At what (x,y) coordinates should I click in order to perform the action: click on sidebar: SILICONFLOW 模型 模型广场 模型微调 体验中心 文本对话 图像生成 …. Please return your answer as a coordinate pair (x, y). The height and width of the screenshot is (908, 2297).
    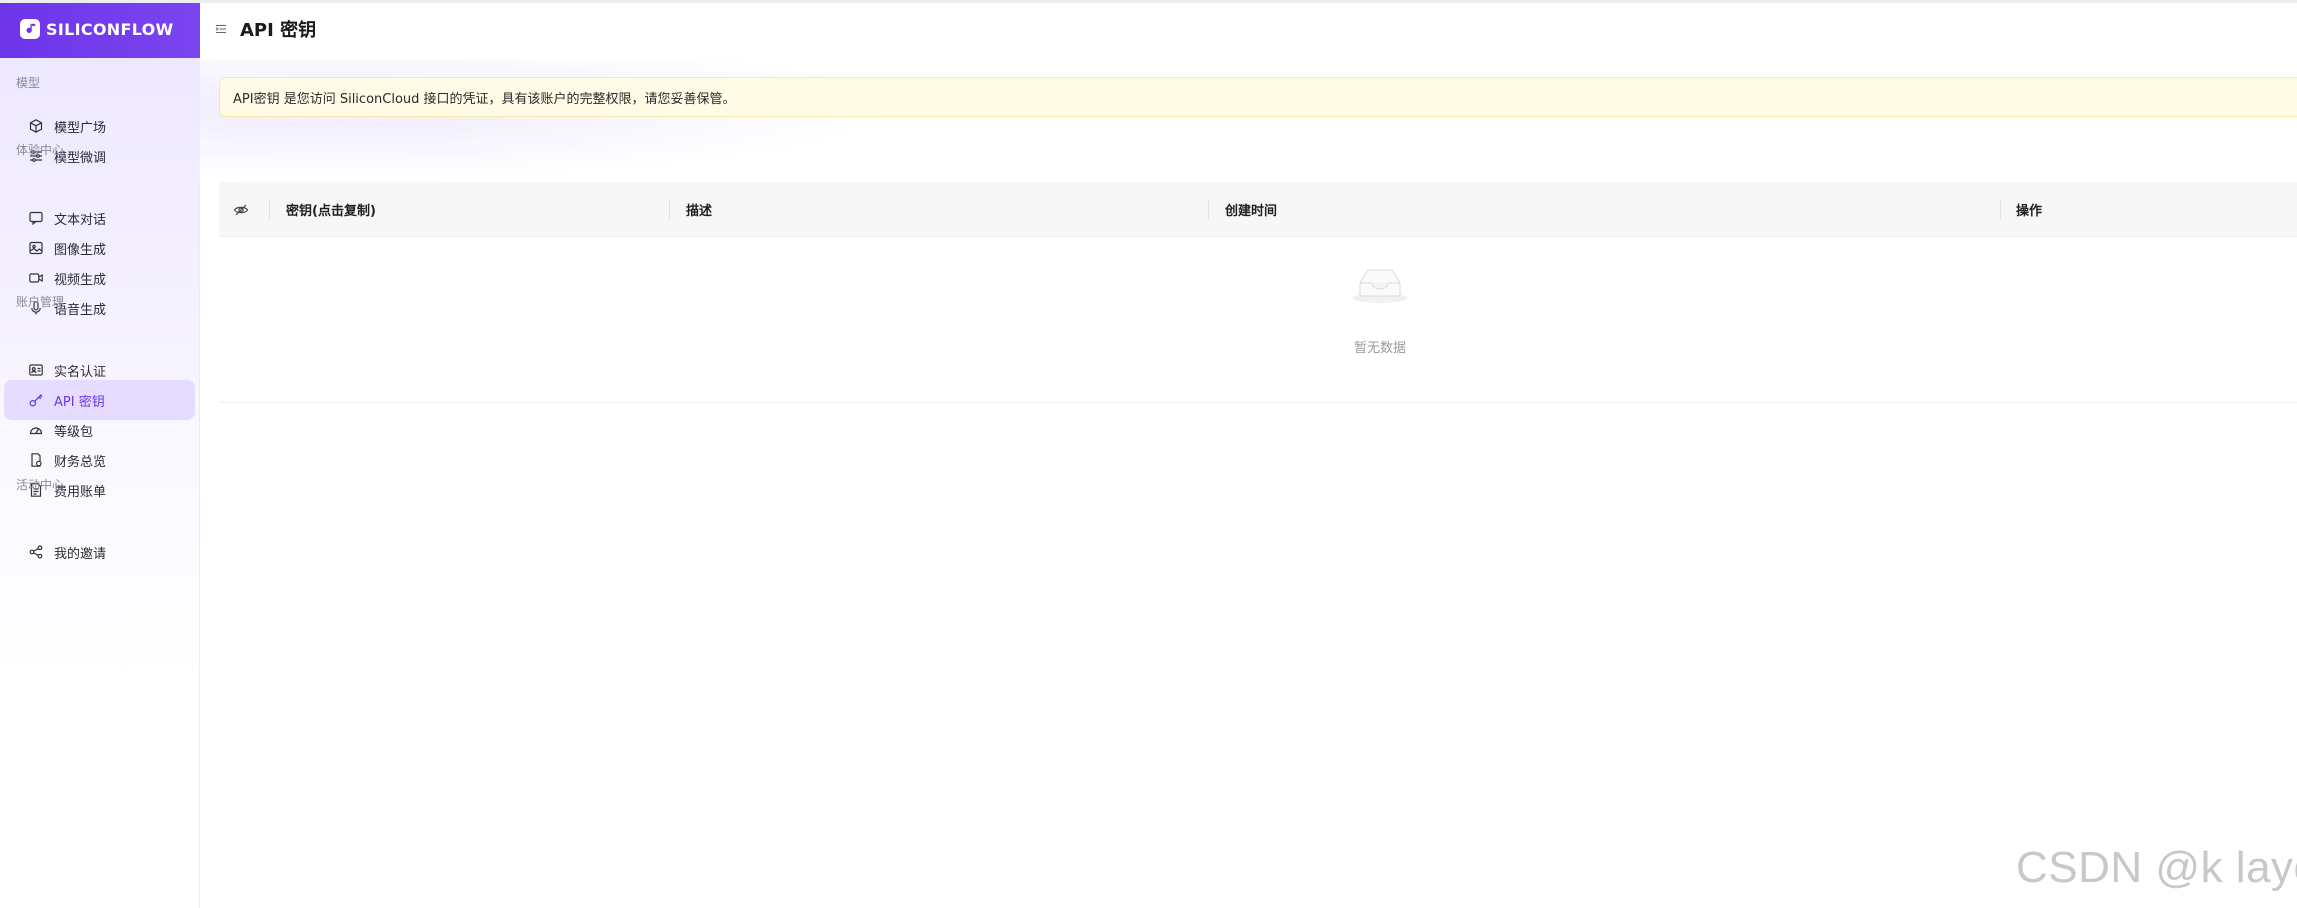
    Looking at the image, I should click on (100, 454).